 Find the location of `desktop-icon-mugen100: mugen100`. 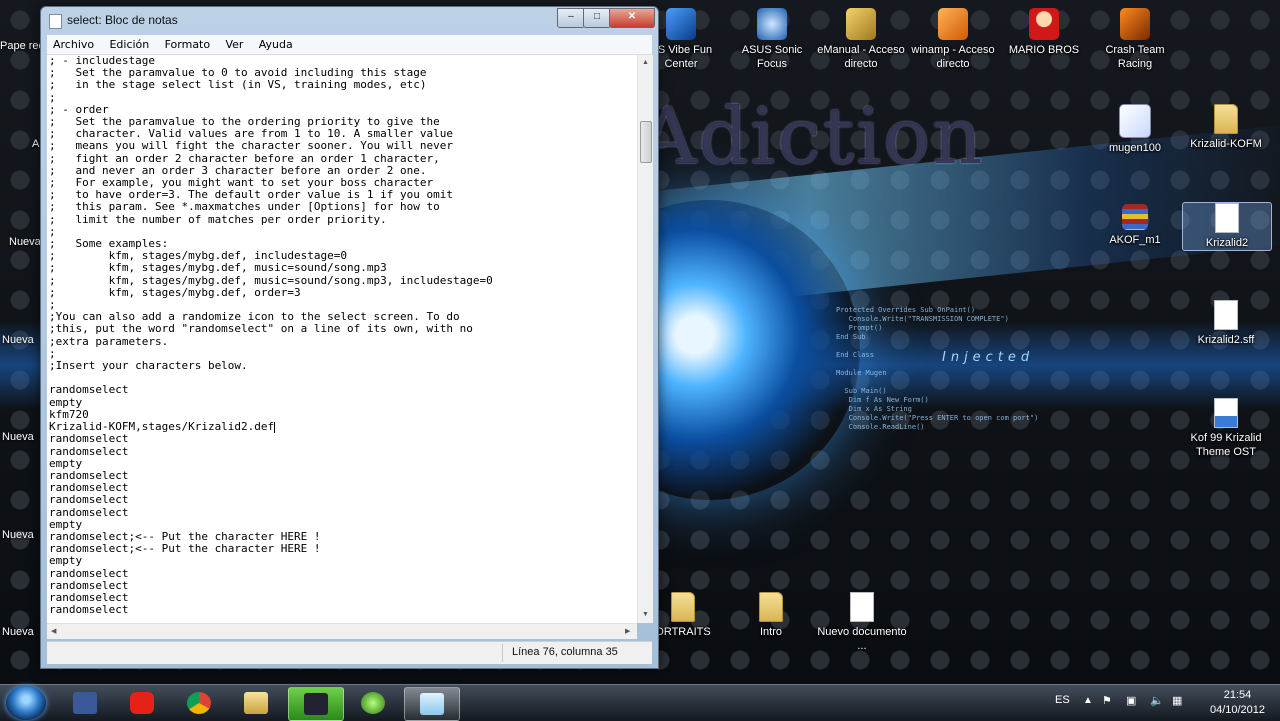

desktop-icon-mugen100: mugen100 is located at coordinates (1135, 129).